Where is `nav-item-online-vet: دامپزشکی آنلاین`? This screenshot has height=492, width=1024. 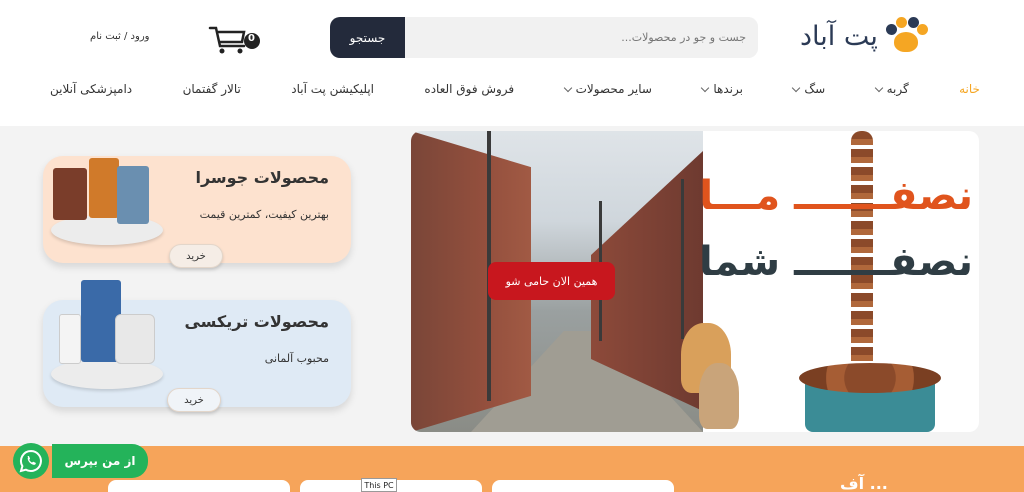
nav-item-online-vet: دامپزشکی آنلاین is located at coordinates (91, 89).